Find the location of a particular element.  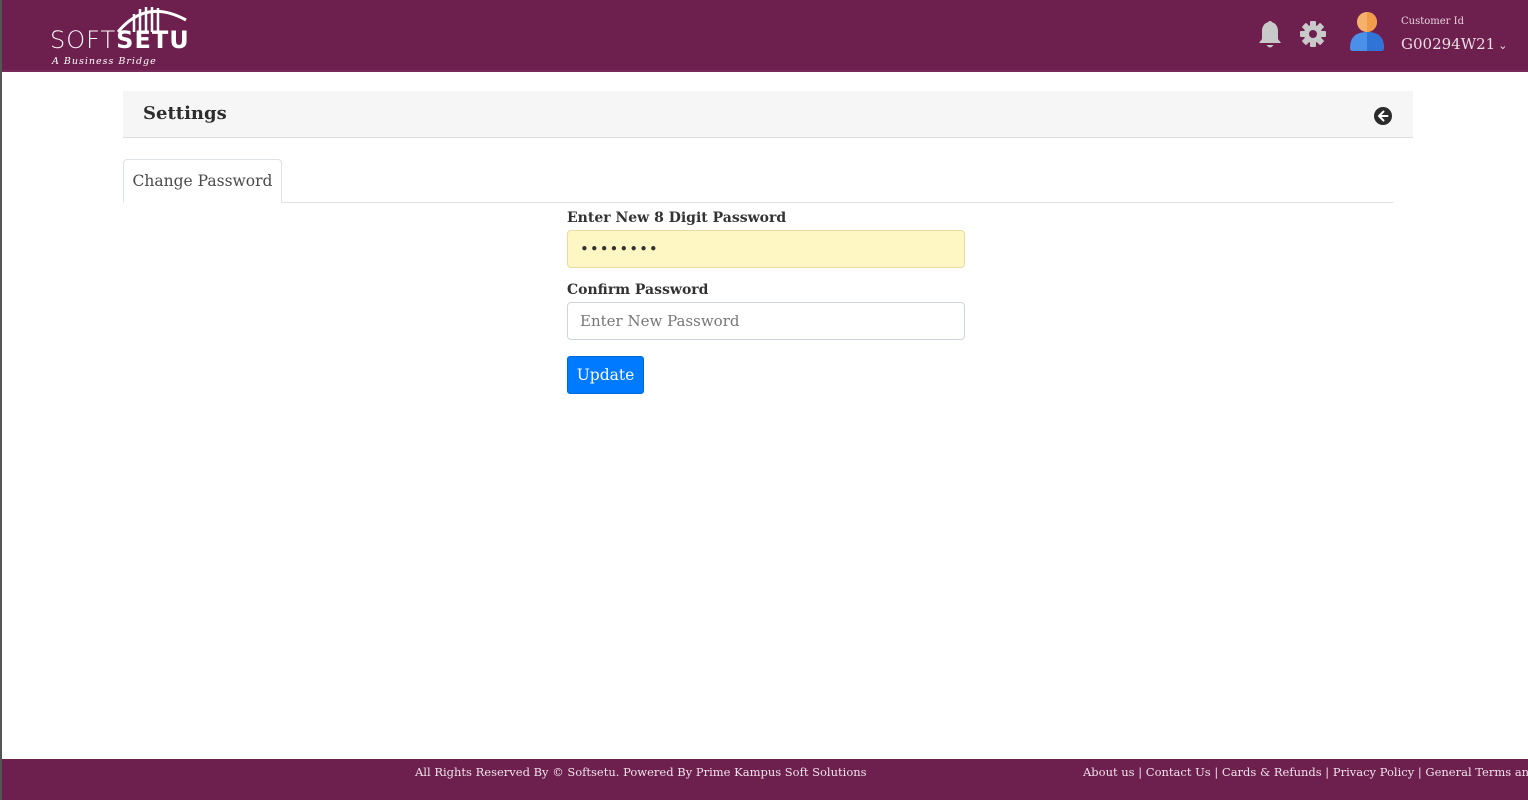

new-password-label: Enter New 8 Digit Password is located at coordinates (677, 218).